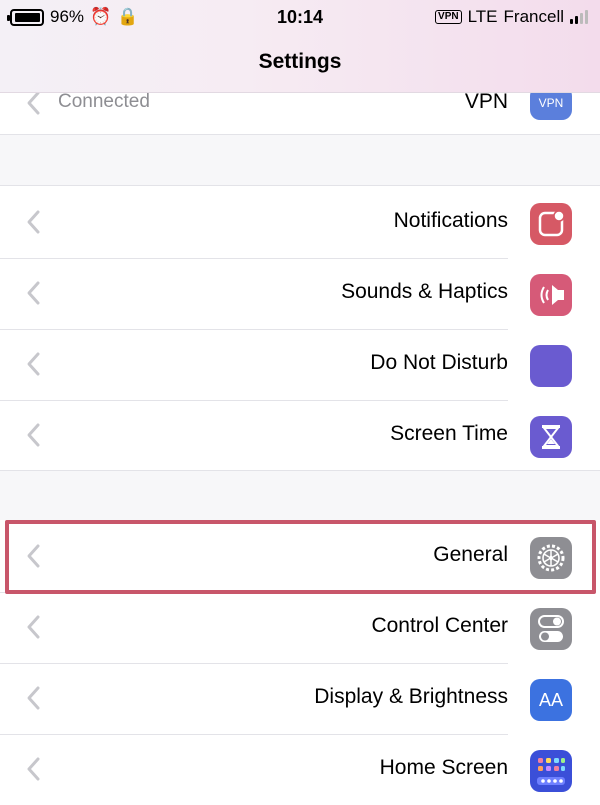  I want to click on row-label: Sounds & Haptics, so click(424, 291).